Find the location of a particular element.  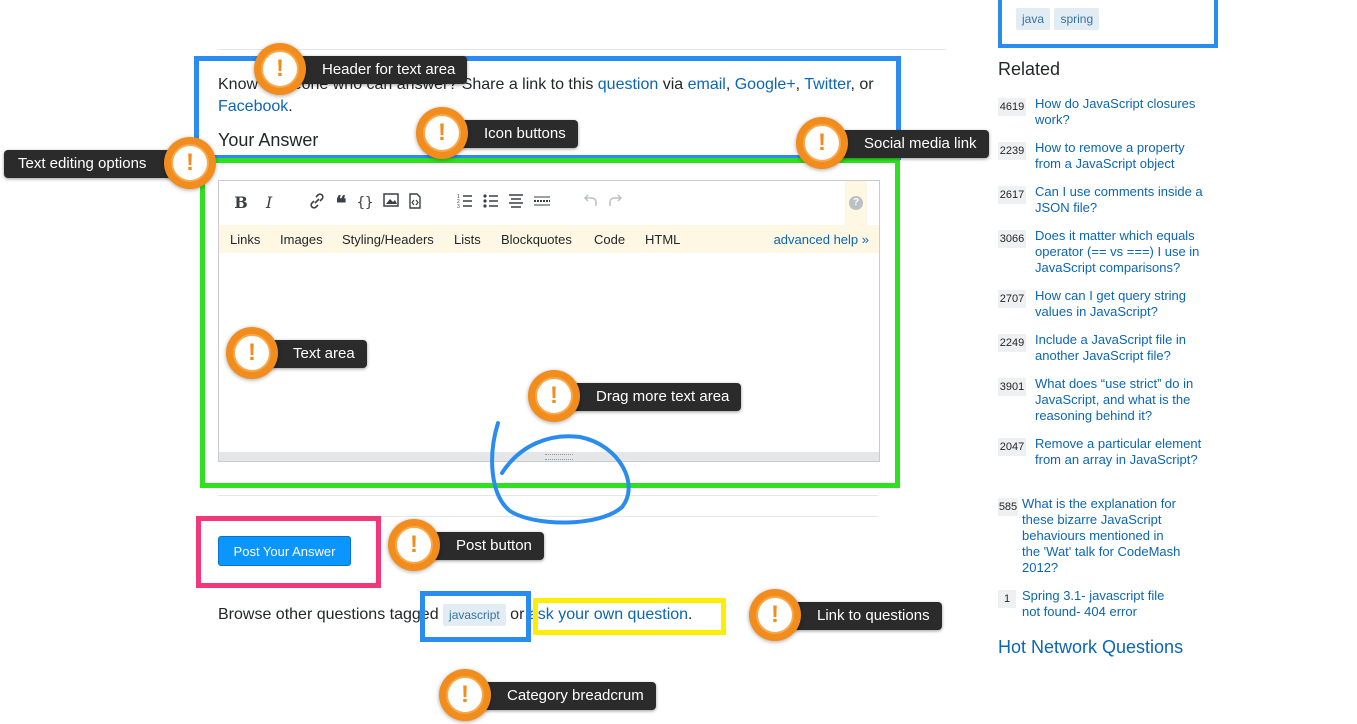

callout-category-label: Category breadcrum is located at coordinates (565, 696).